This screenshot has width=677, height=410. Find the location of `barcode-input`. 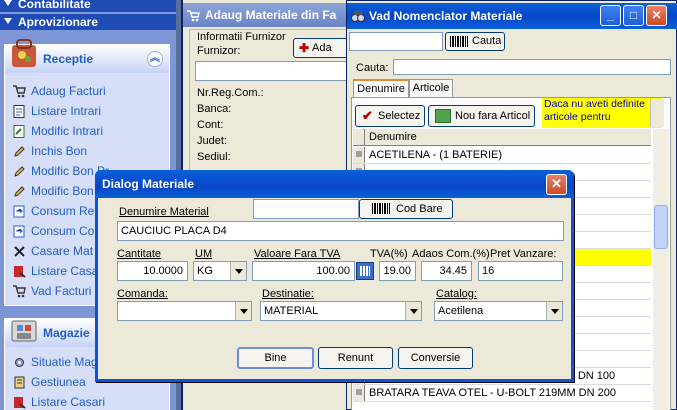

barcode-input is located at coordinates (306, 209).